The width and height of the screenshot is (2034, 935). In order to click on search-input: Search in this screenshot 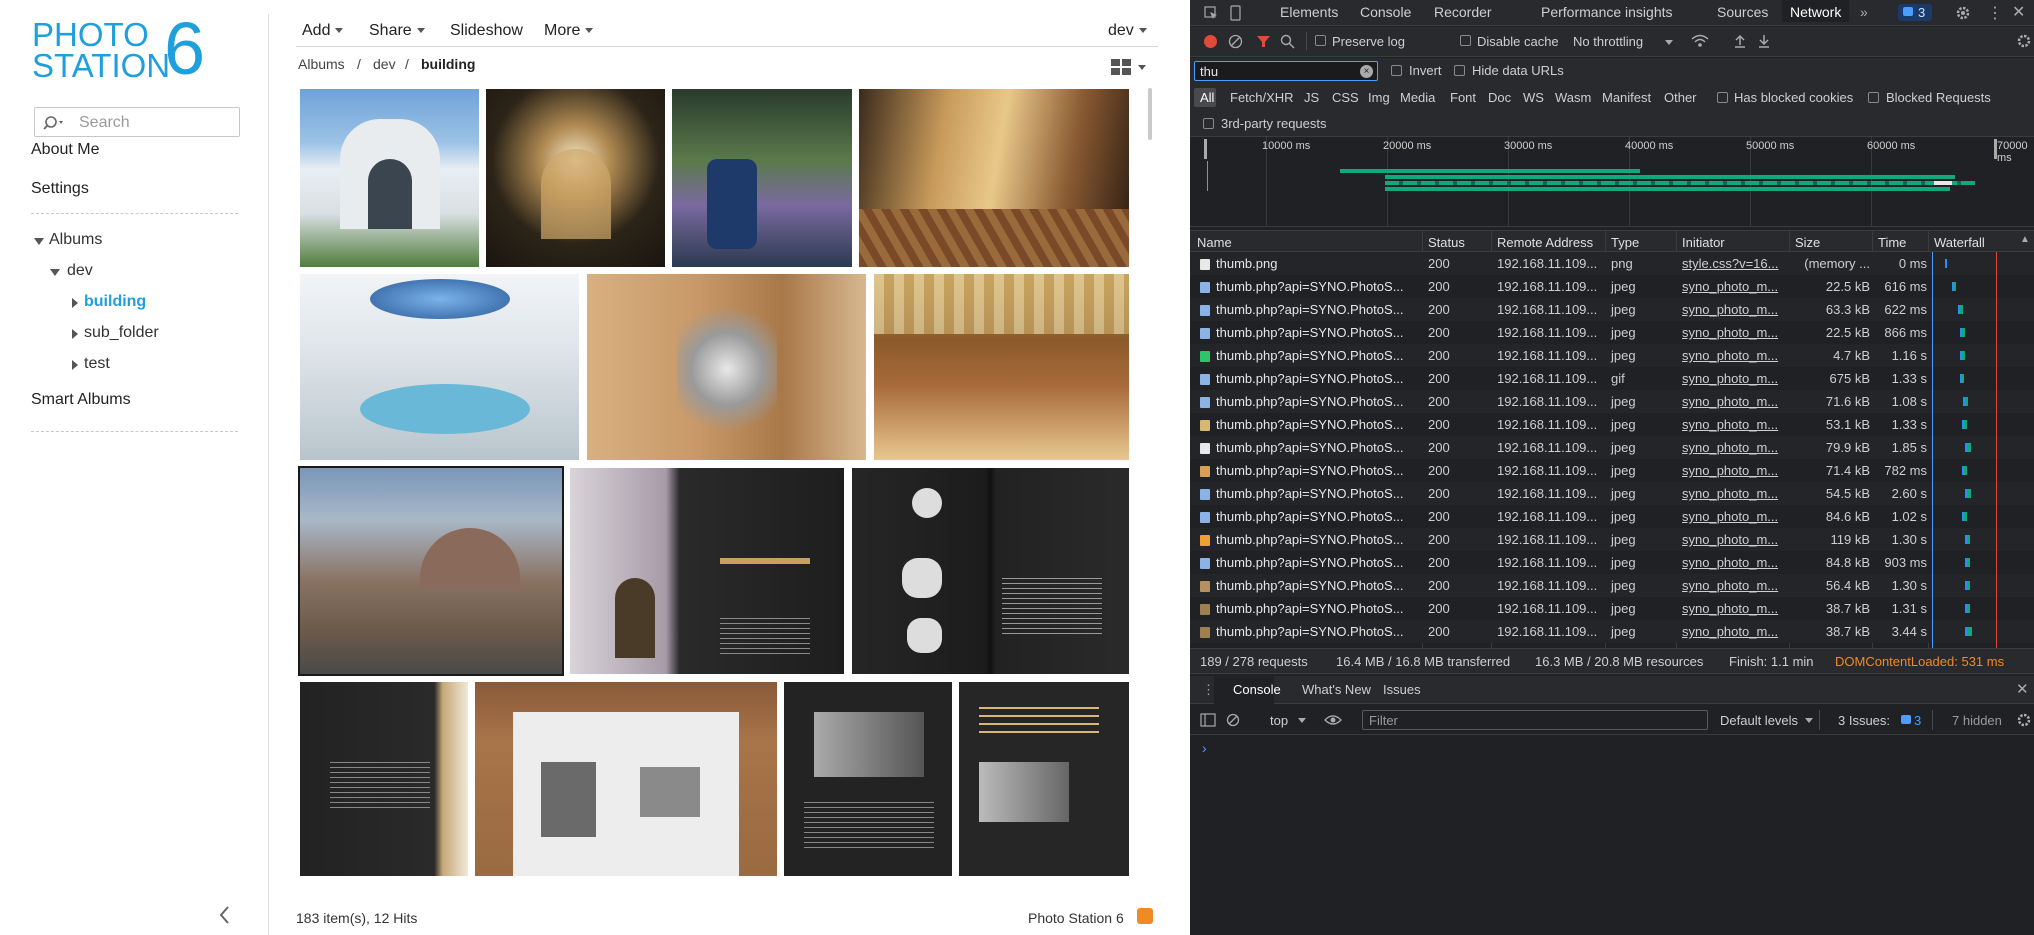, I will do `click(137, 122)`.